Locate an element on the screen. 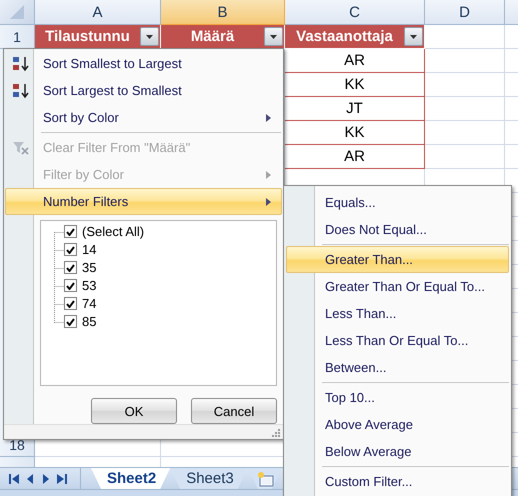 The image size is (518, 496). sheet-tab: Sheet2 is located at coordinates (130, 478).